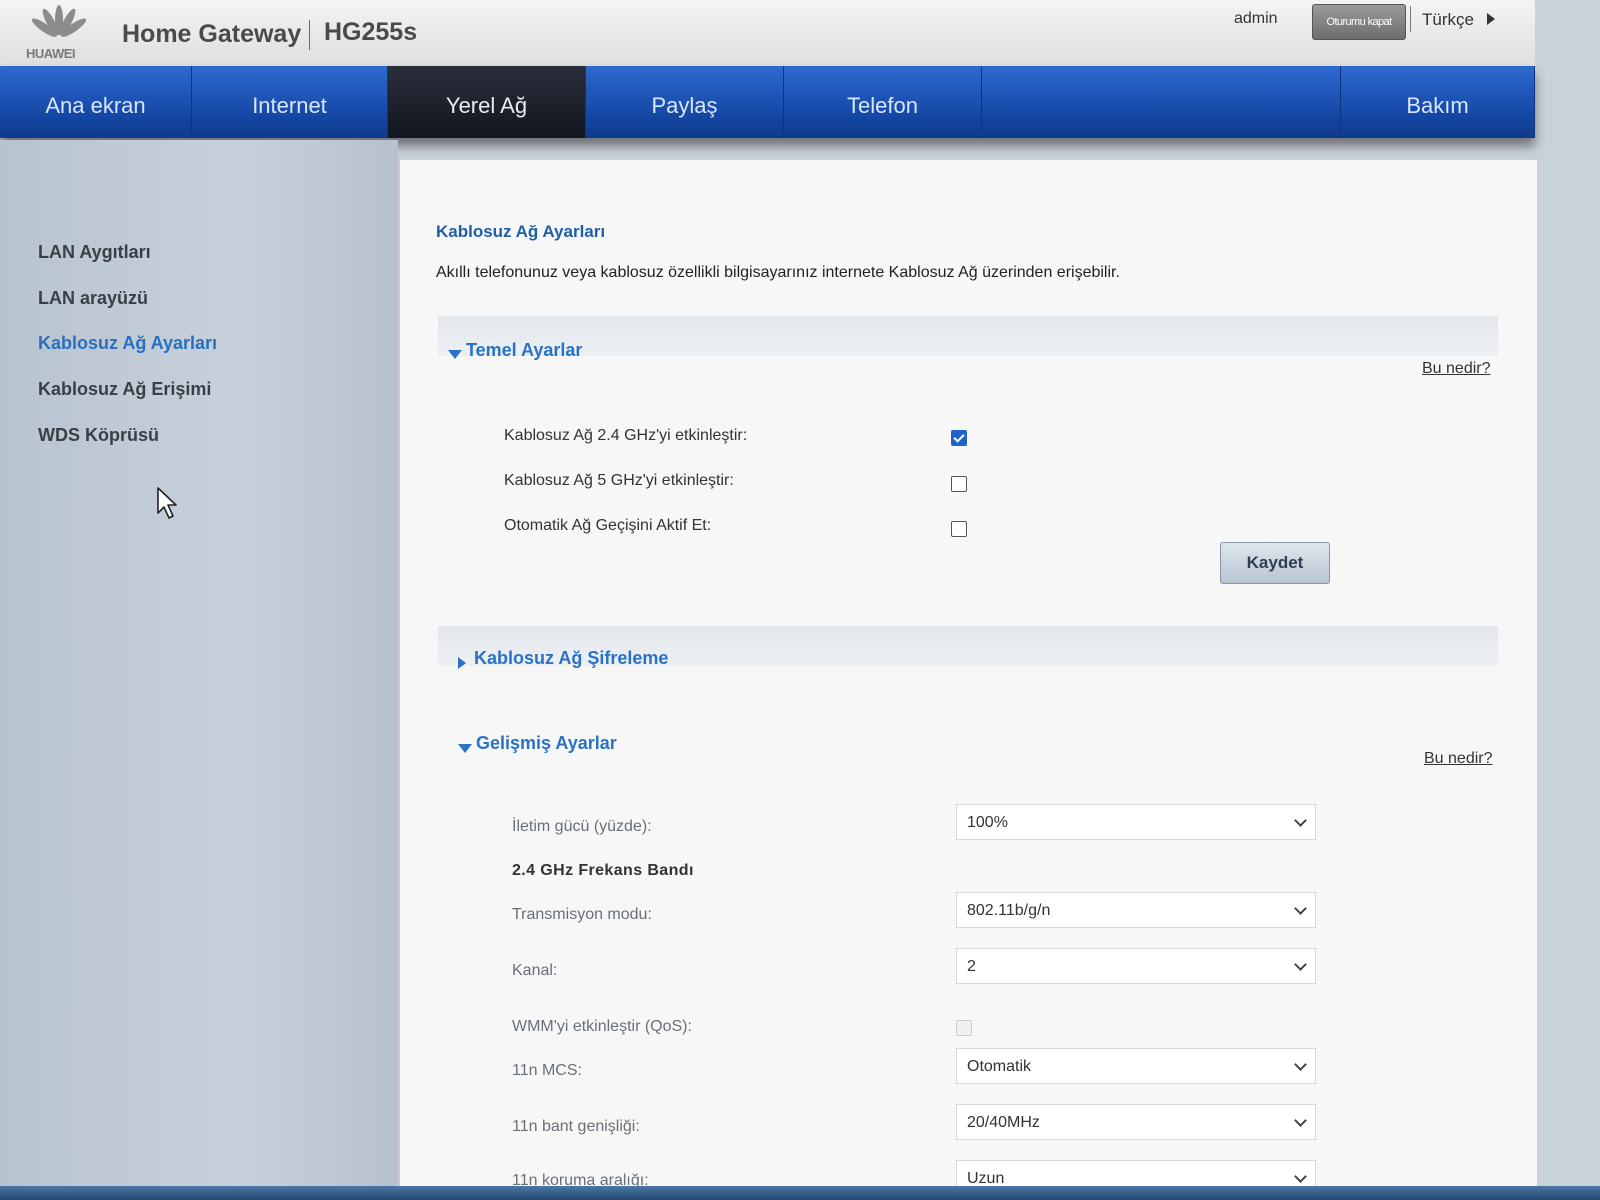 The image size is (1600, 1200). Describe the element at coordinates (524, 350) in the screenshot. I see `basic-settings-title: Temel Ayarlar` at that location.